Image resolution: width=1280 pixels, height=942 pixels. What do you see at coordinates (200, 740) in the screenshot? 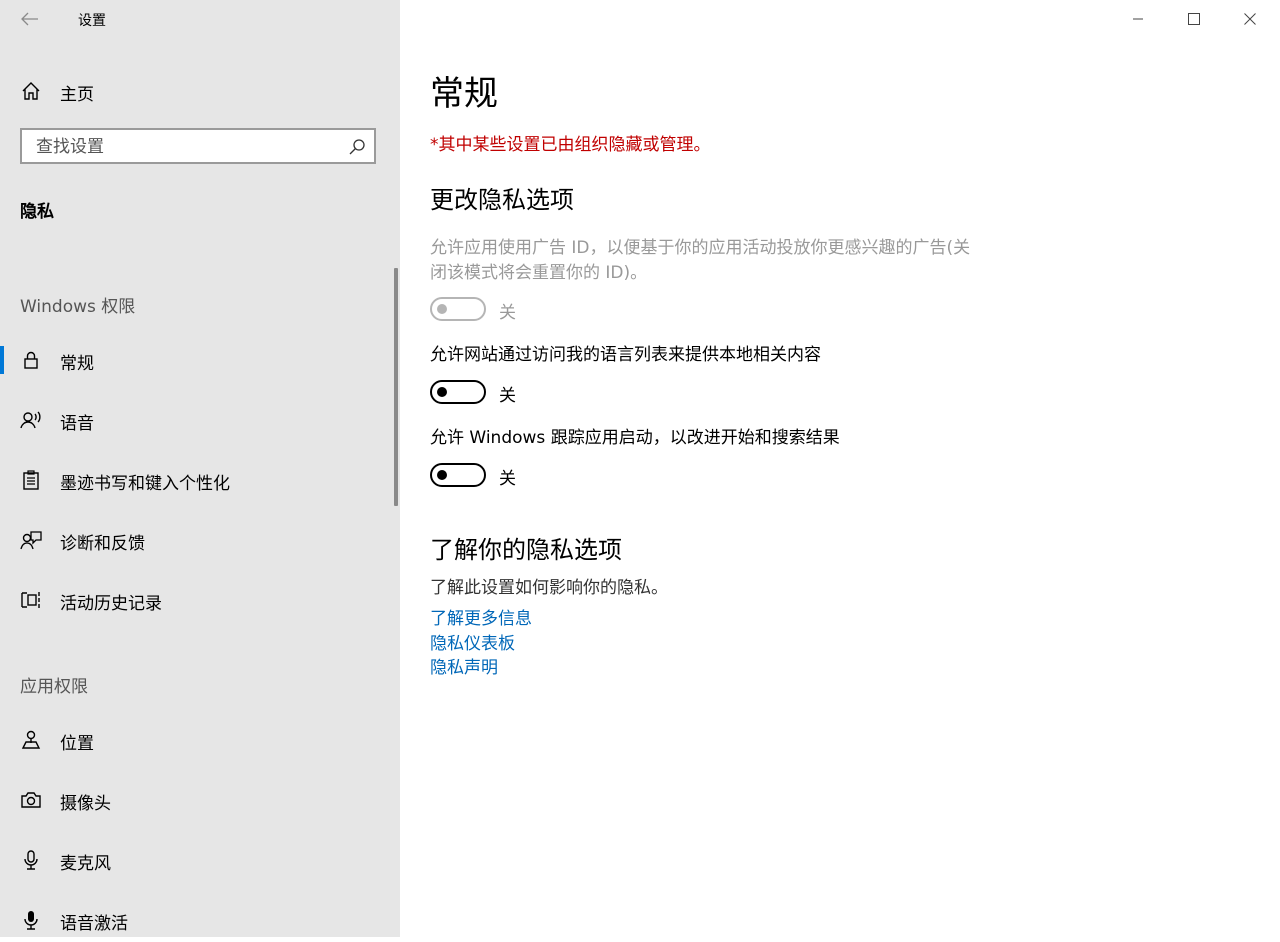
I see `sidebar-item-location: 位置` at bounding box center [200, 740].